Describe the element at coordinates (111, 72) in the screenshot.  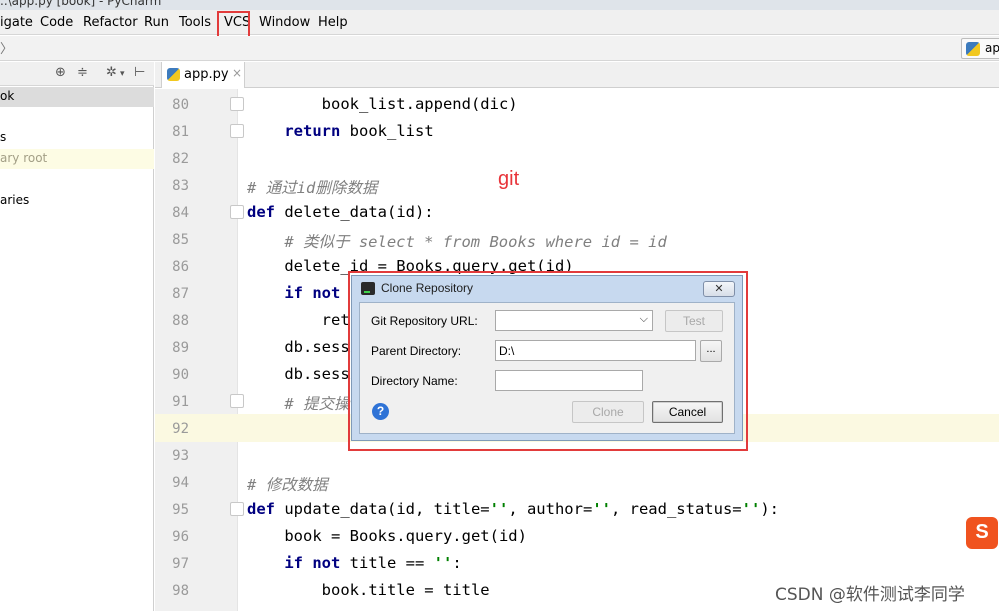
I see `gear-icon: ✲` at that location.